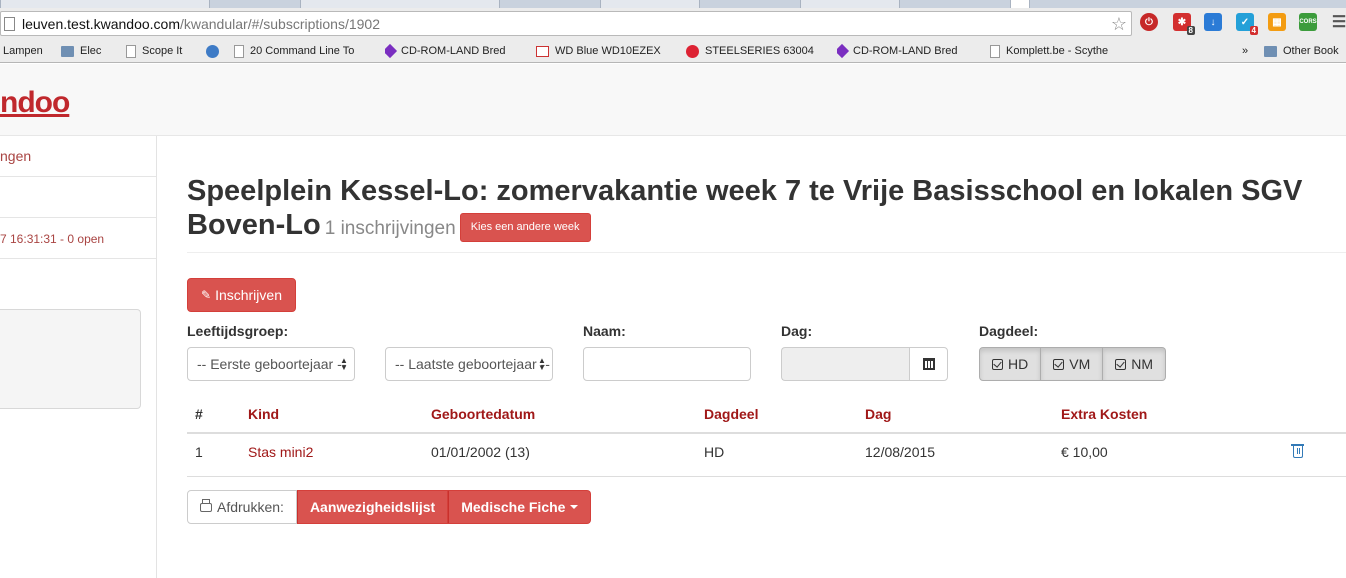 The image size is (1346, 578). Describe the element at coordinates (542, 51) in the screenshot. I see `pixmania-icon` at that location.